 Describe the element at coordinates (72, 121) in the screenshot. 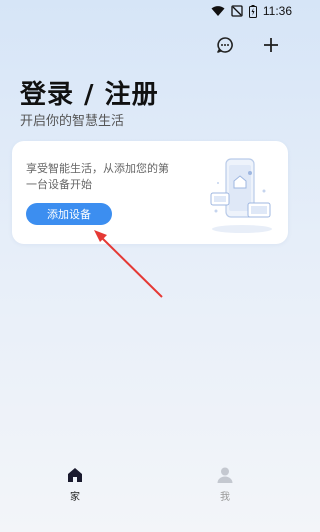

I see `page-subtitle: 开启你的智慧生活` at that location.